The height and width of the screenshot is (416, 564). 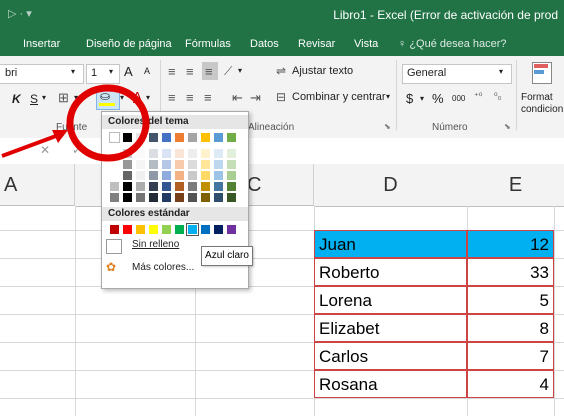 What do you see at coordinates (175, 177) in the screenshot?
I see `standard-color-row` at bounding box center [175, 177].